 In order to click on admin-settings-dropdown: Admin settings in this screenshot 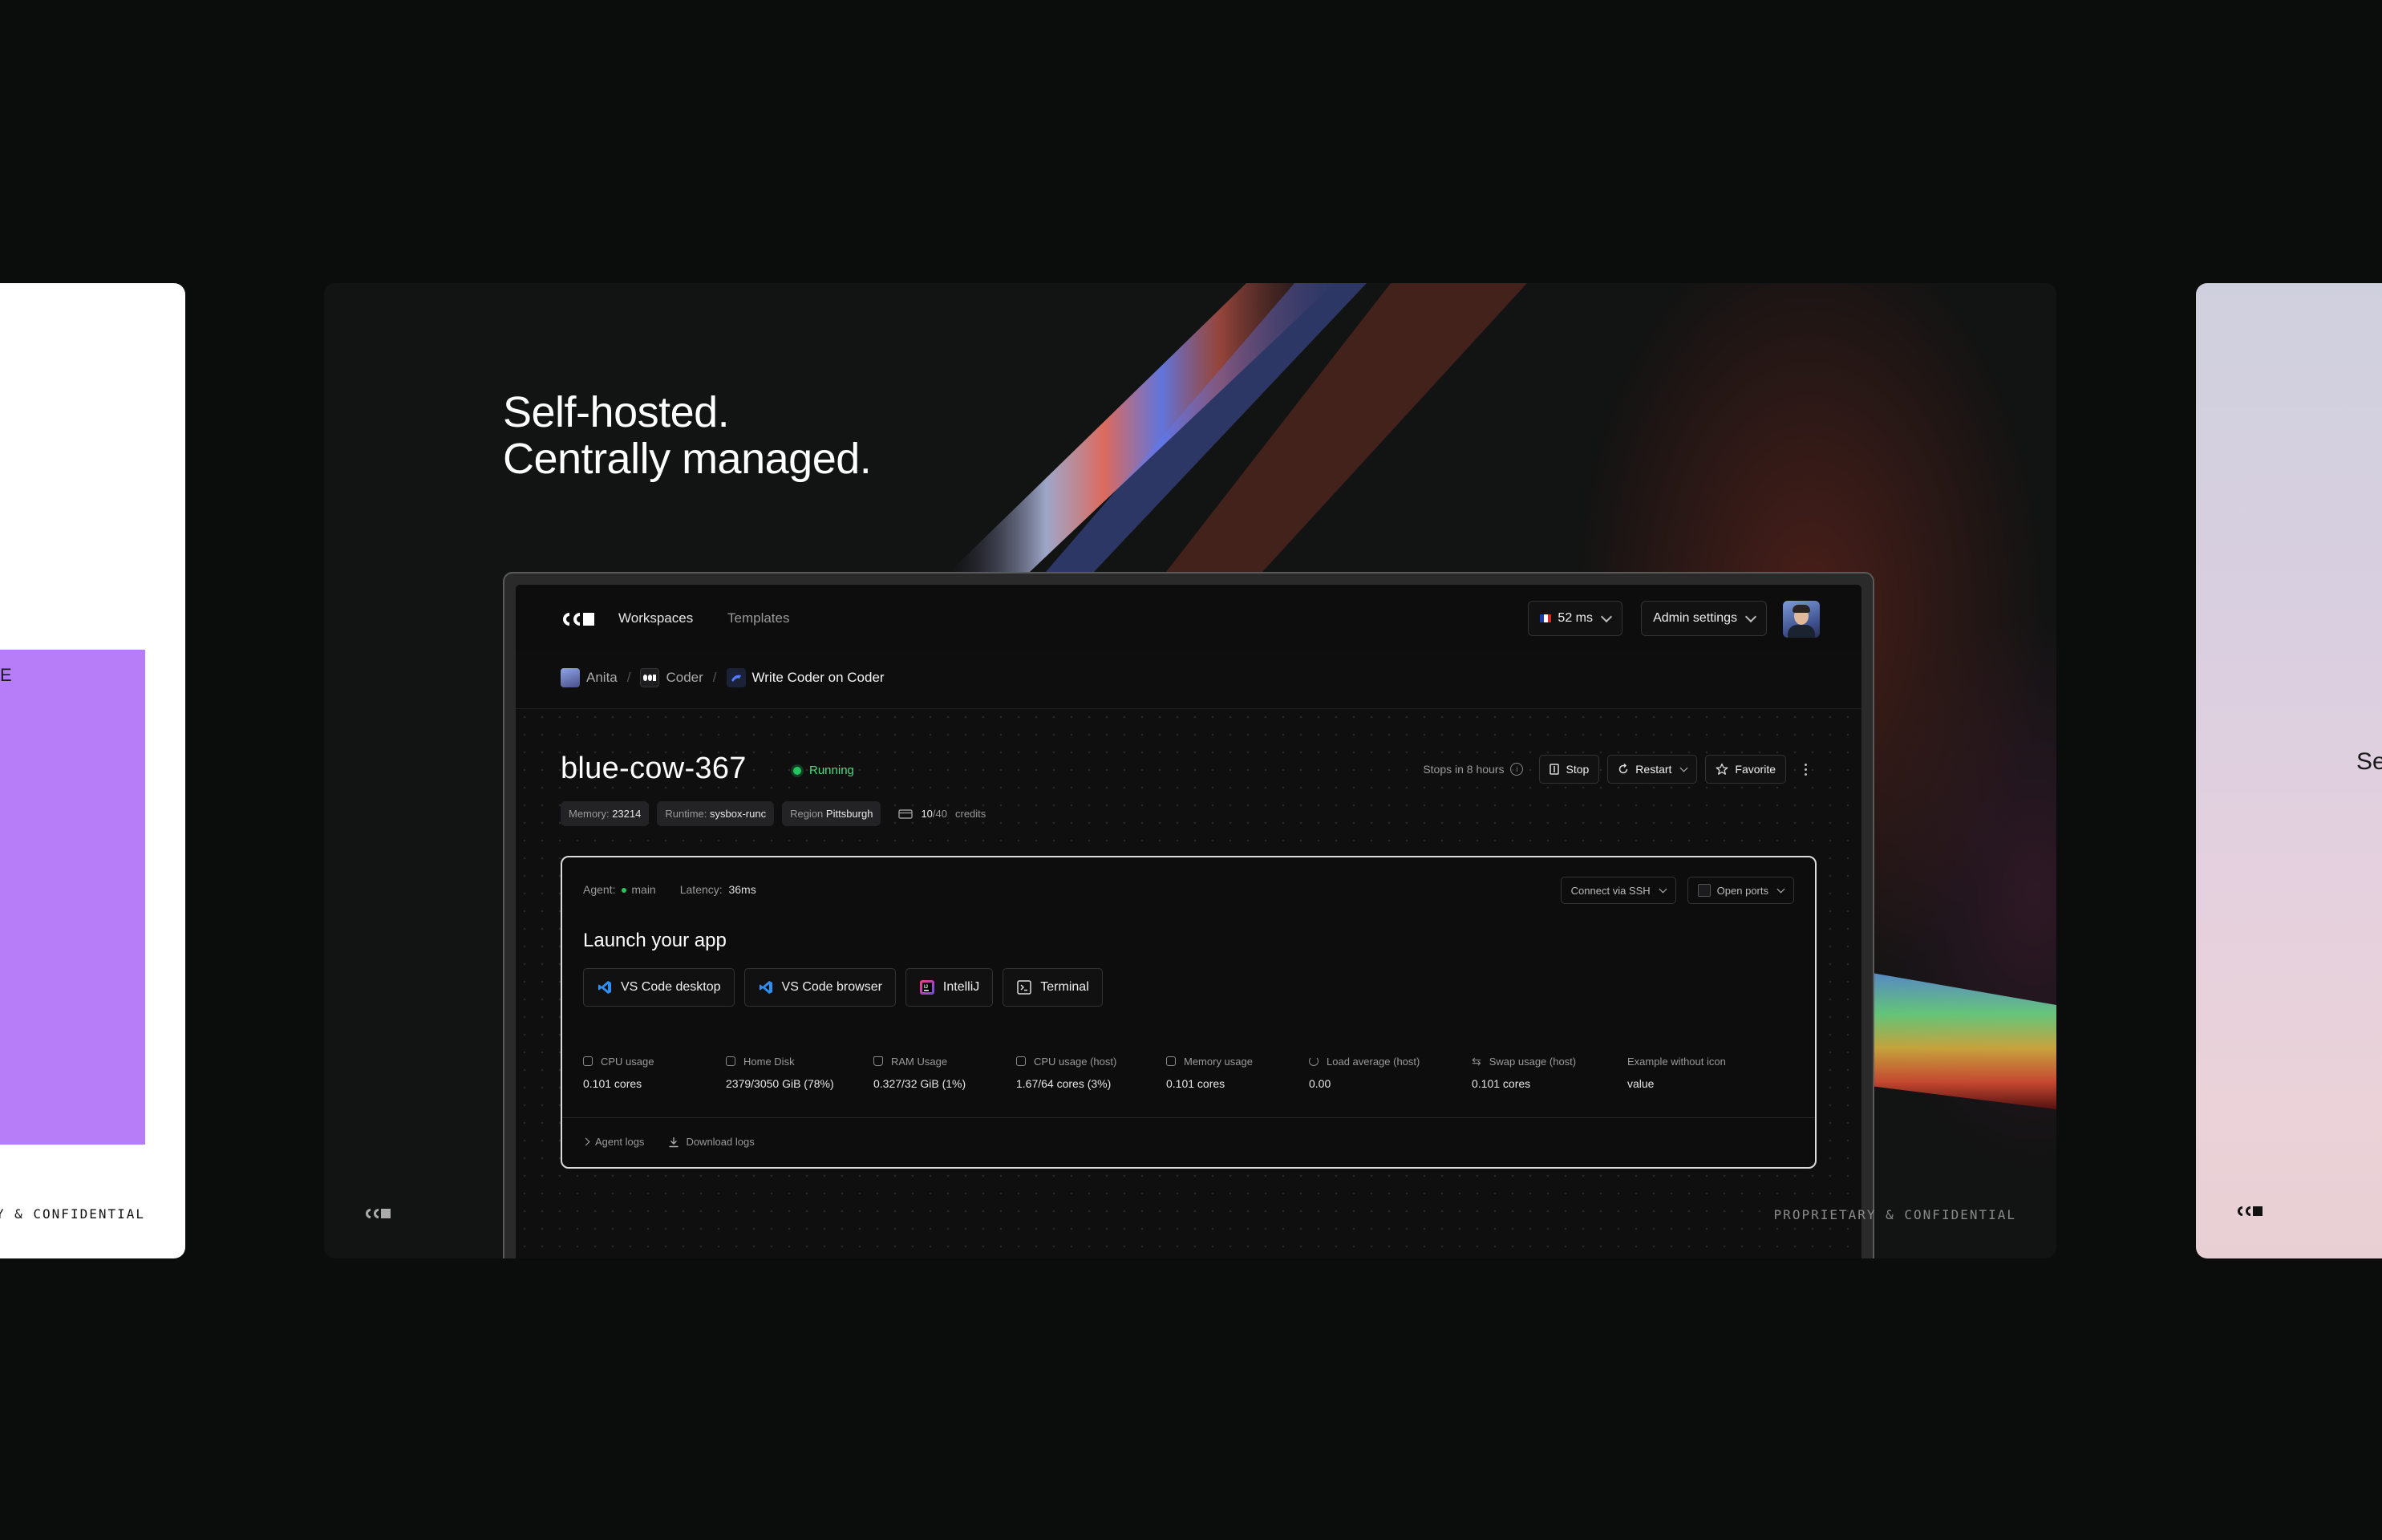, I will do `click(1704, 618)`.